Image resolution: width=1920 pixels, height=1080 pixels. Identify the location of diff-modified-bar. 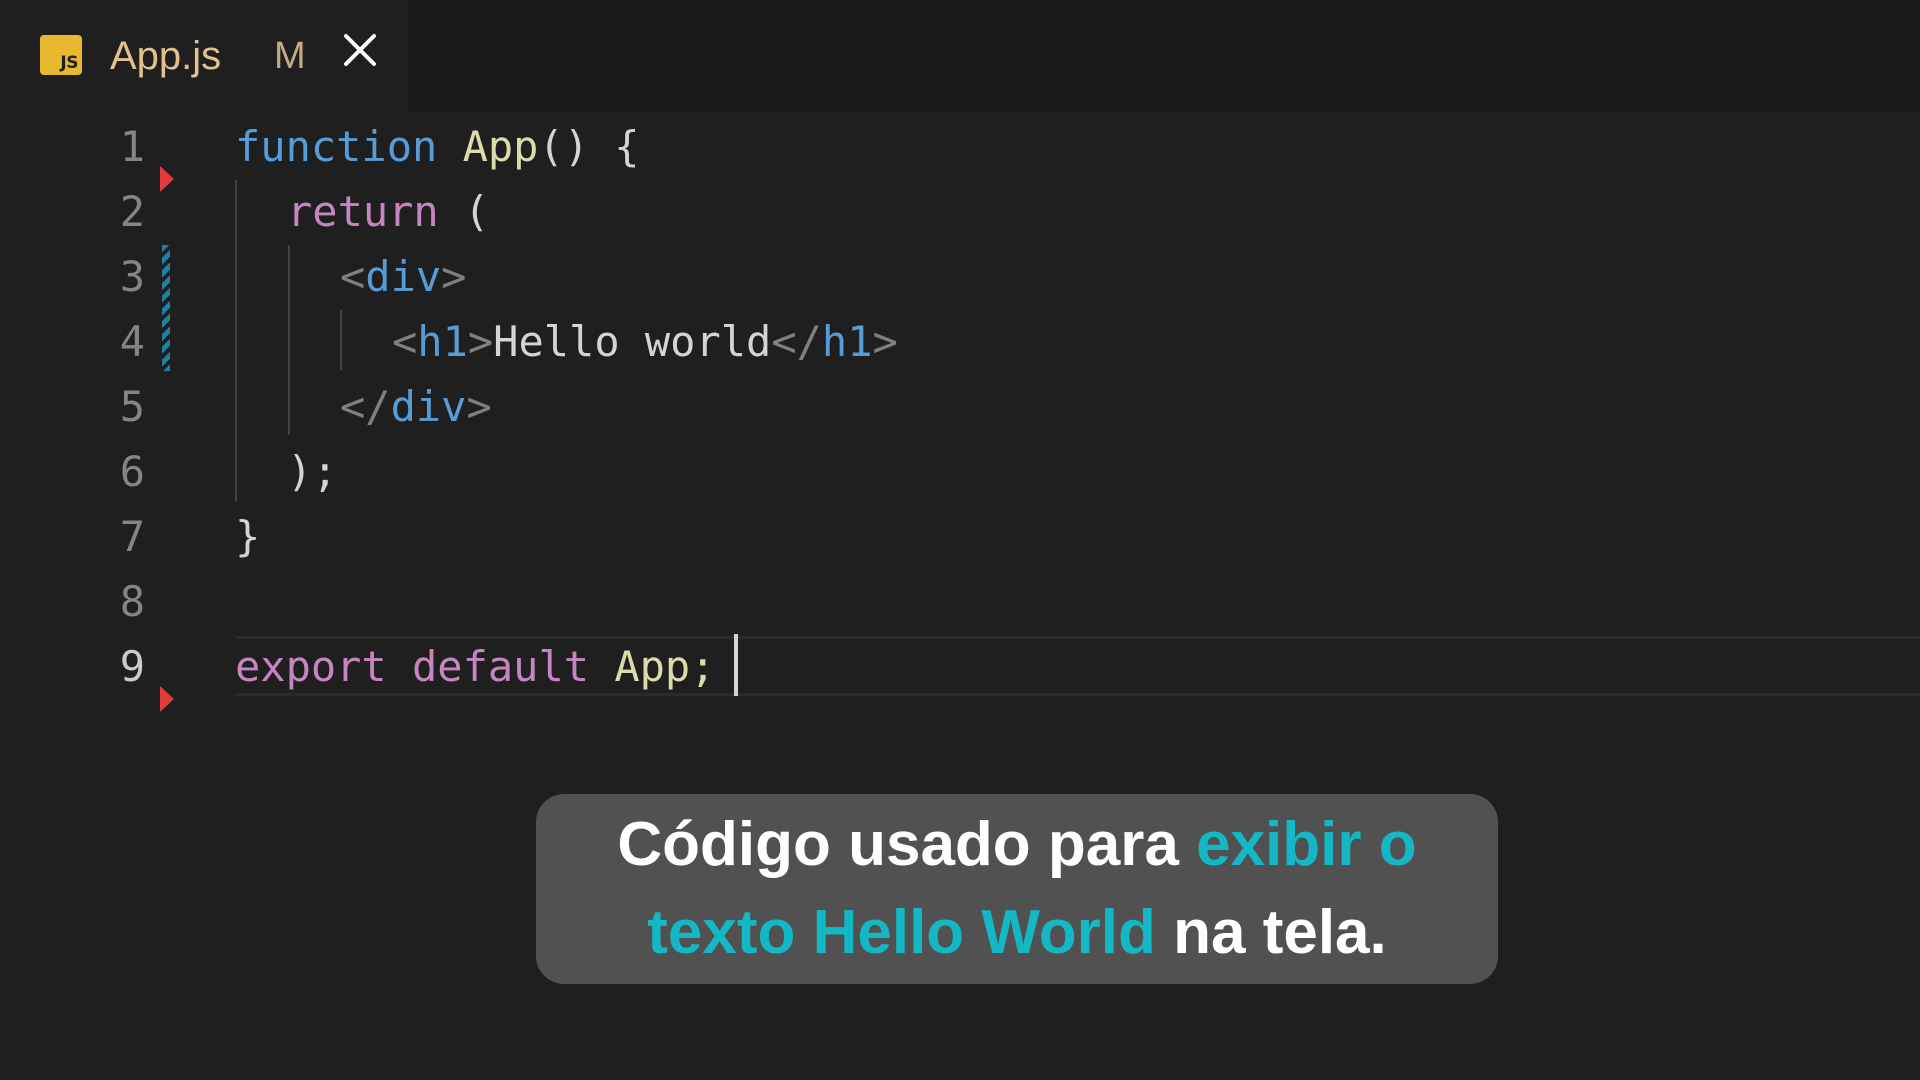
(166, 308).